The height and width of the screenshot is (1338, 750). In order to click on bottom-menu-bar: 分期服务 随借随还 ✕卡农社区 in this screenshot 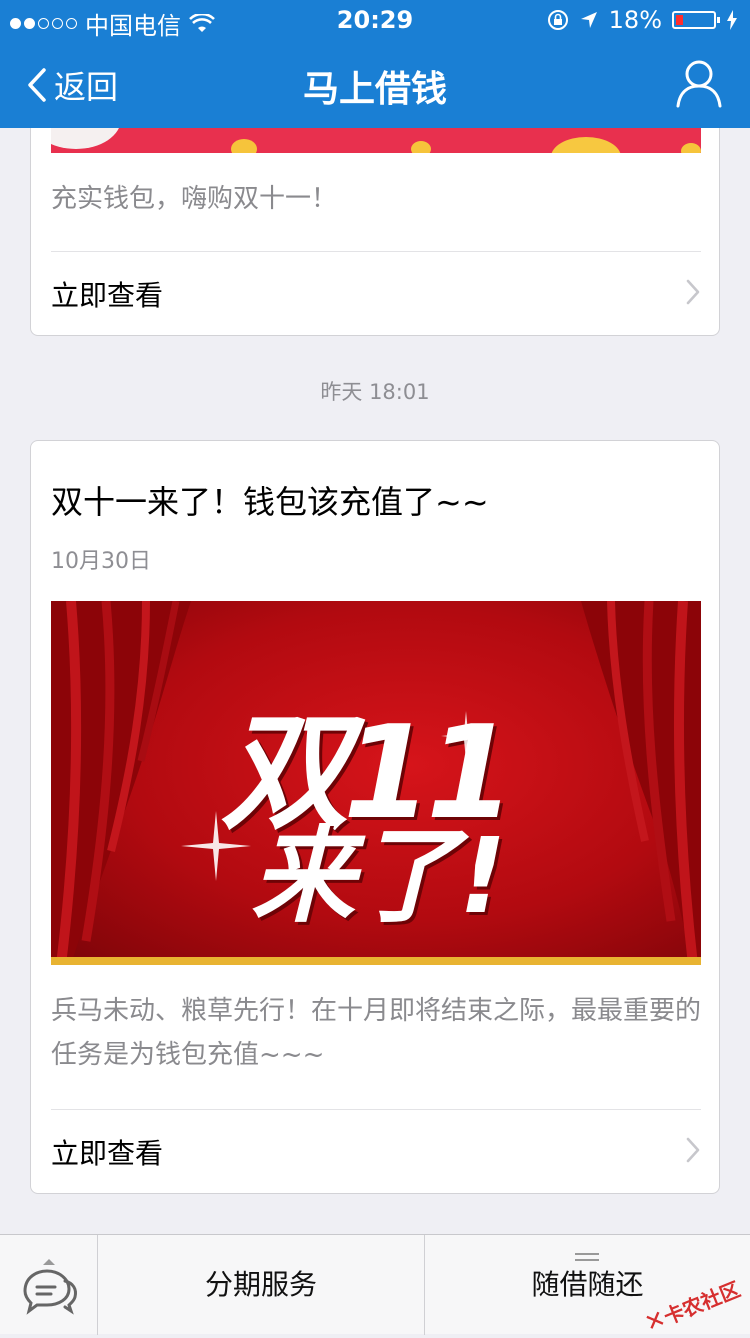, I will do `click(375, 1286)`.